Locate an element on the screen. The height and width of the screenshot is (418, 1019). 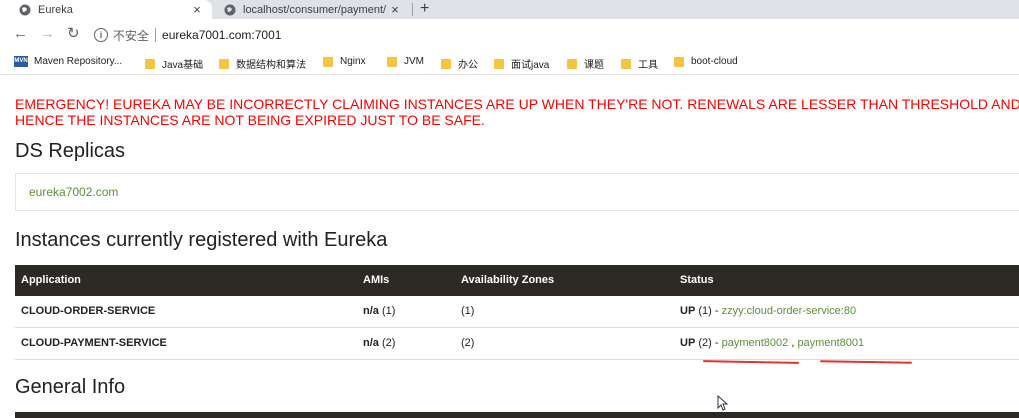
amis-cell: n/a (2) is located at coordinates (379, 343).